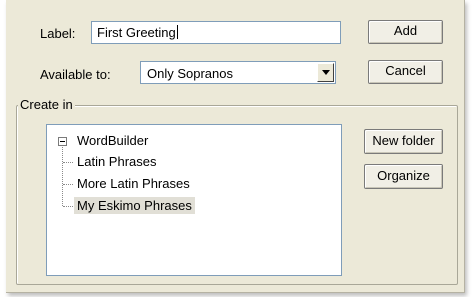 This screenshot has height=297, width=474. I want to click on text-caret, so click(177, 32).